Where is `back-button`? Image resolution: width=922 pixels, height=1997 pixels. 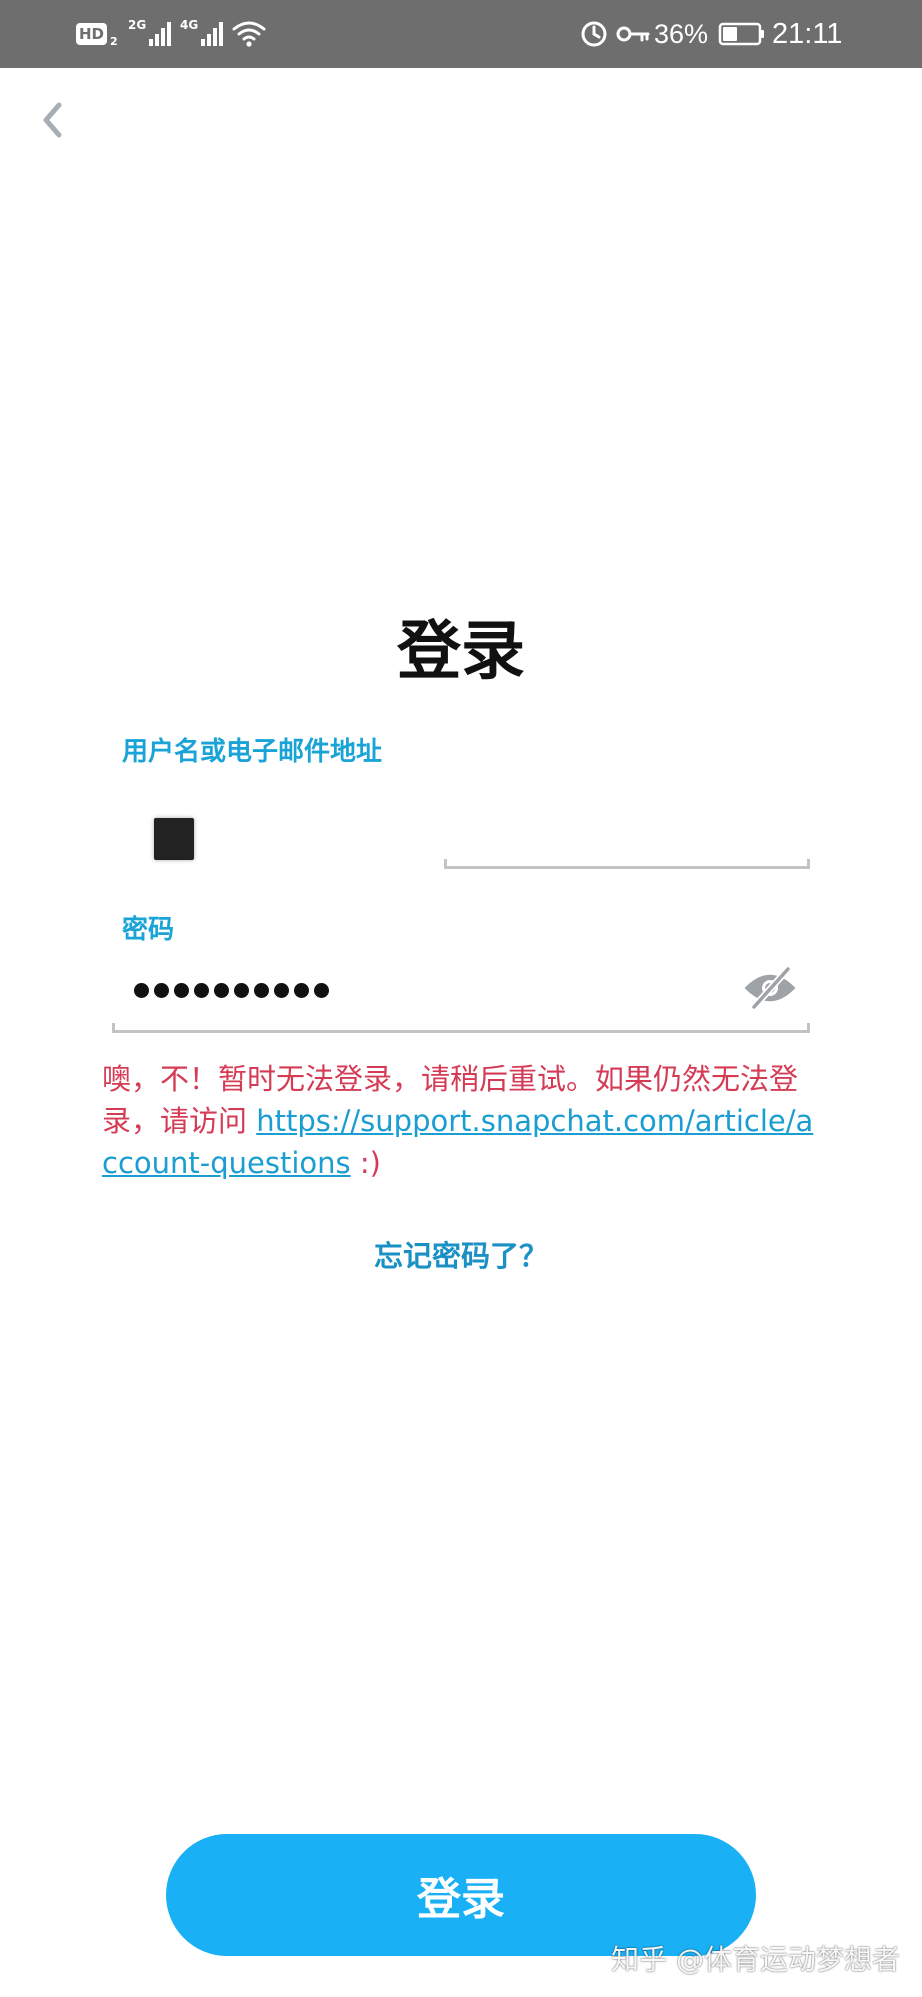 back-button is located at coordinates (52, 120).